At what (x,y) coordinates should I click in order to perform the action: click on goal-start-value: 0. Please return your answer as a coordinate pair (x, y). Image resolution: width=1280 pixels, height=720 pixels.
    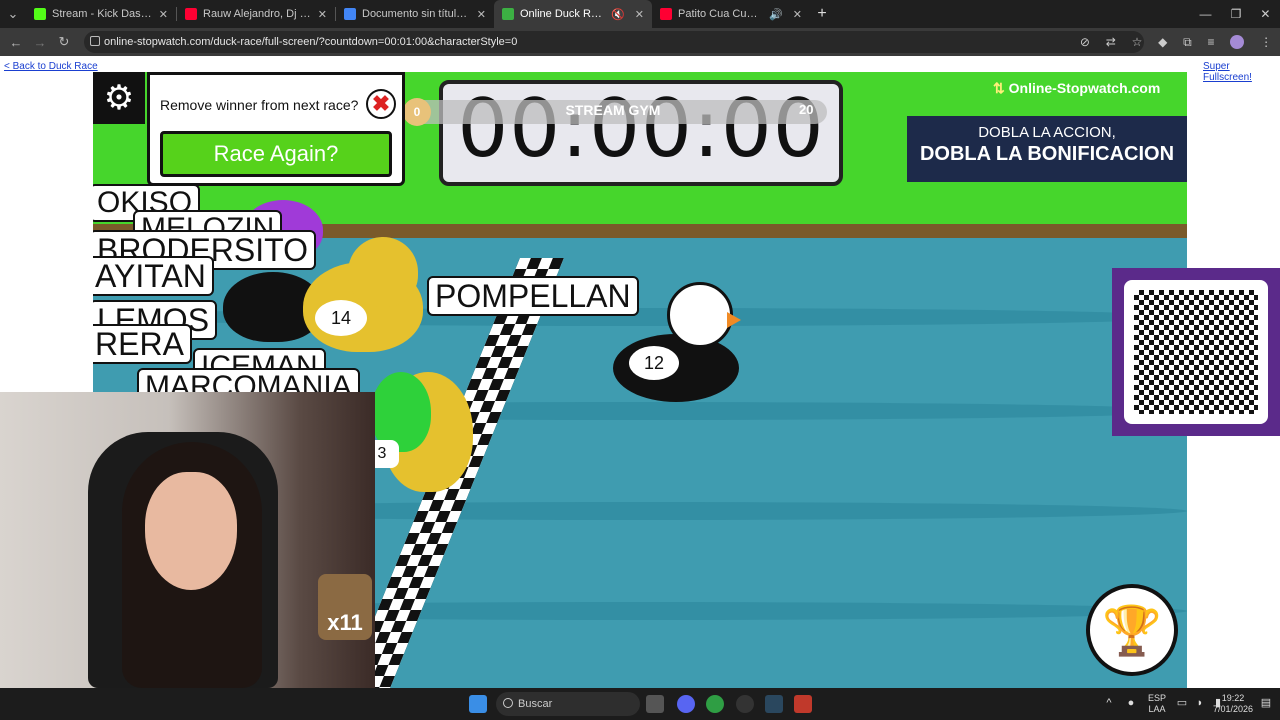
    Looking at the image, I should click on (417, 112).